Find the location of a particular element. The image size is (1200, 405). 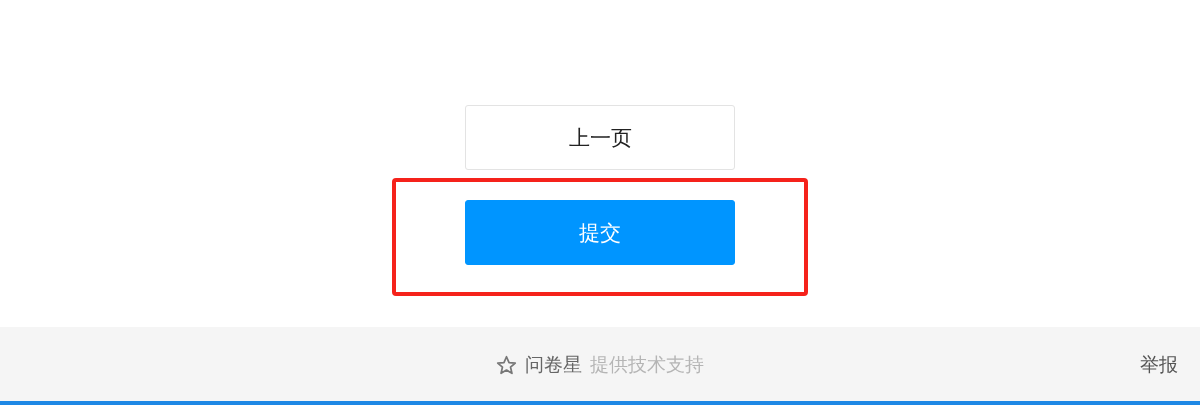

report-link: 举报 is located at coordinates (1159, 365).